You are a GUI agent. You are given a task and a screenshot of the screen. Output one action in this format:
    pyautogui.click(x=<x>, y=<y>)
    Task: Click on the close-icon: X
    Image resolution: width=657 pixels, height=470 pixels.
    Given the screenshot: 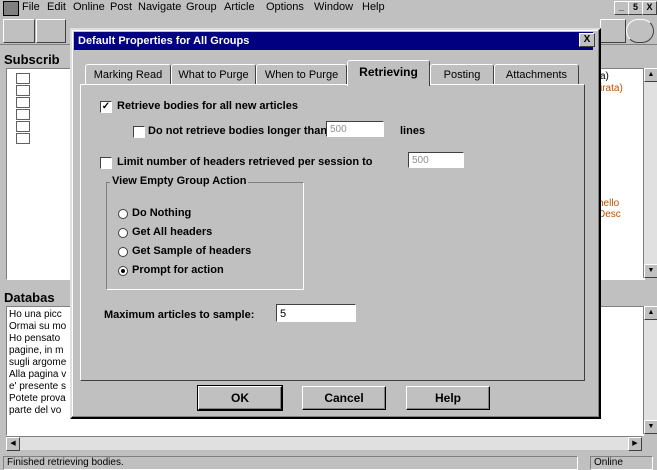 What is the action you would take?
    pyautogui.click(x=587, y=40)
    